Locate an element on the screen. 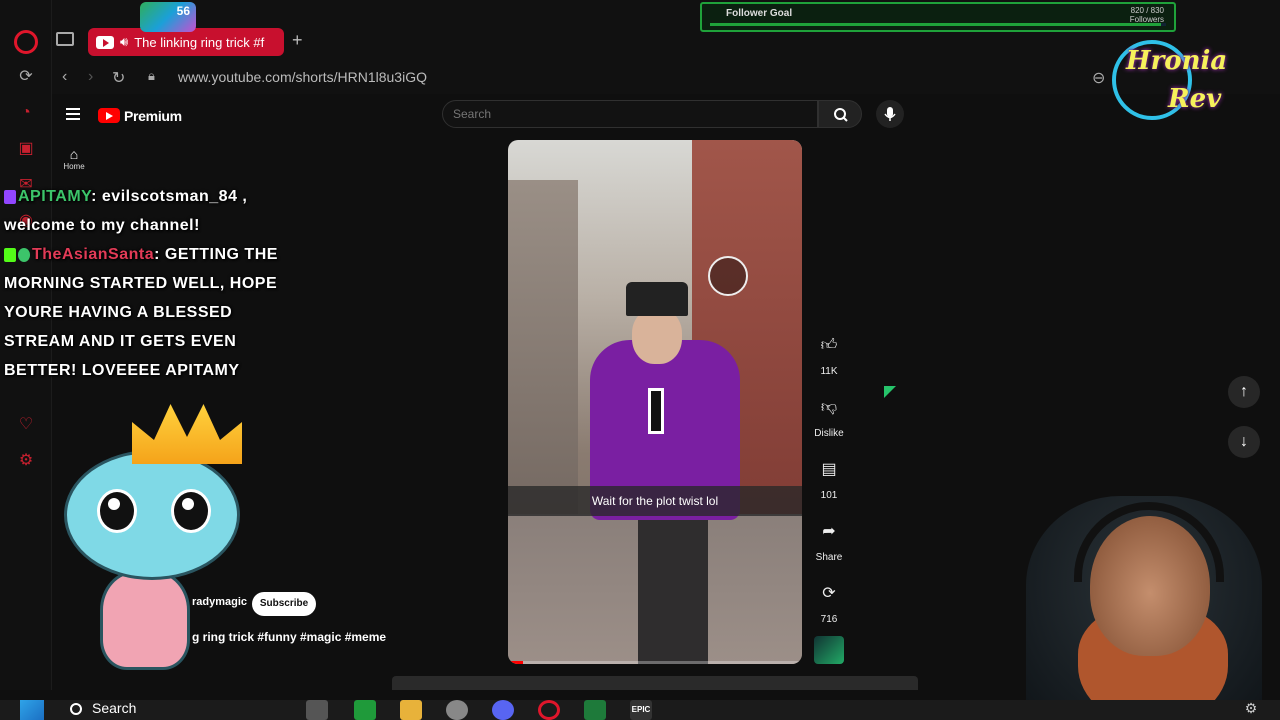 This screenshot has width=1280, height=720. file-explorer-icon is located at coordinates (411, 710).